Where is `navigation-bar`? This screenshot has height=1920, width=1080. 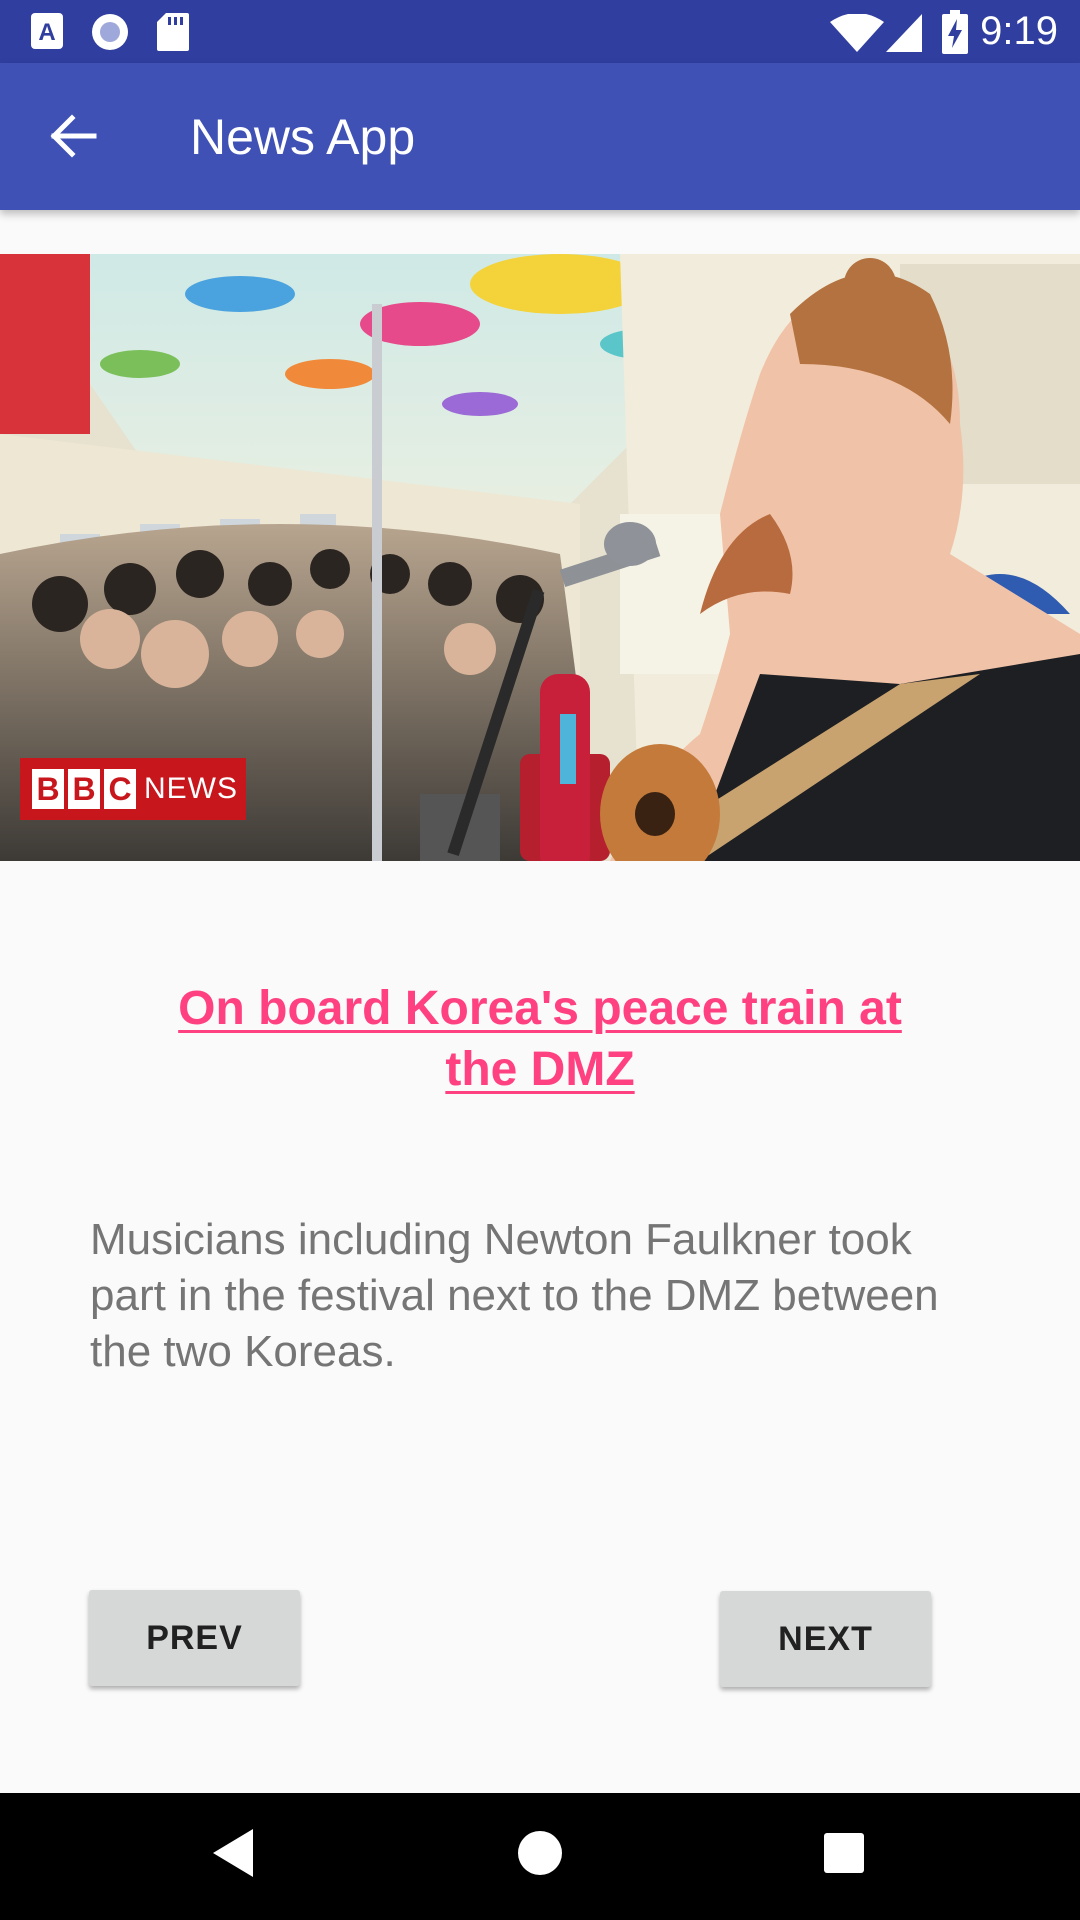
navigation-bar is located at coordinates (540, 1856).